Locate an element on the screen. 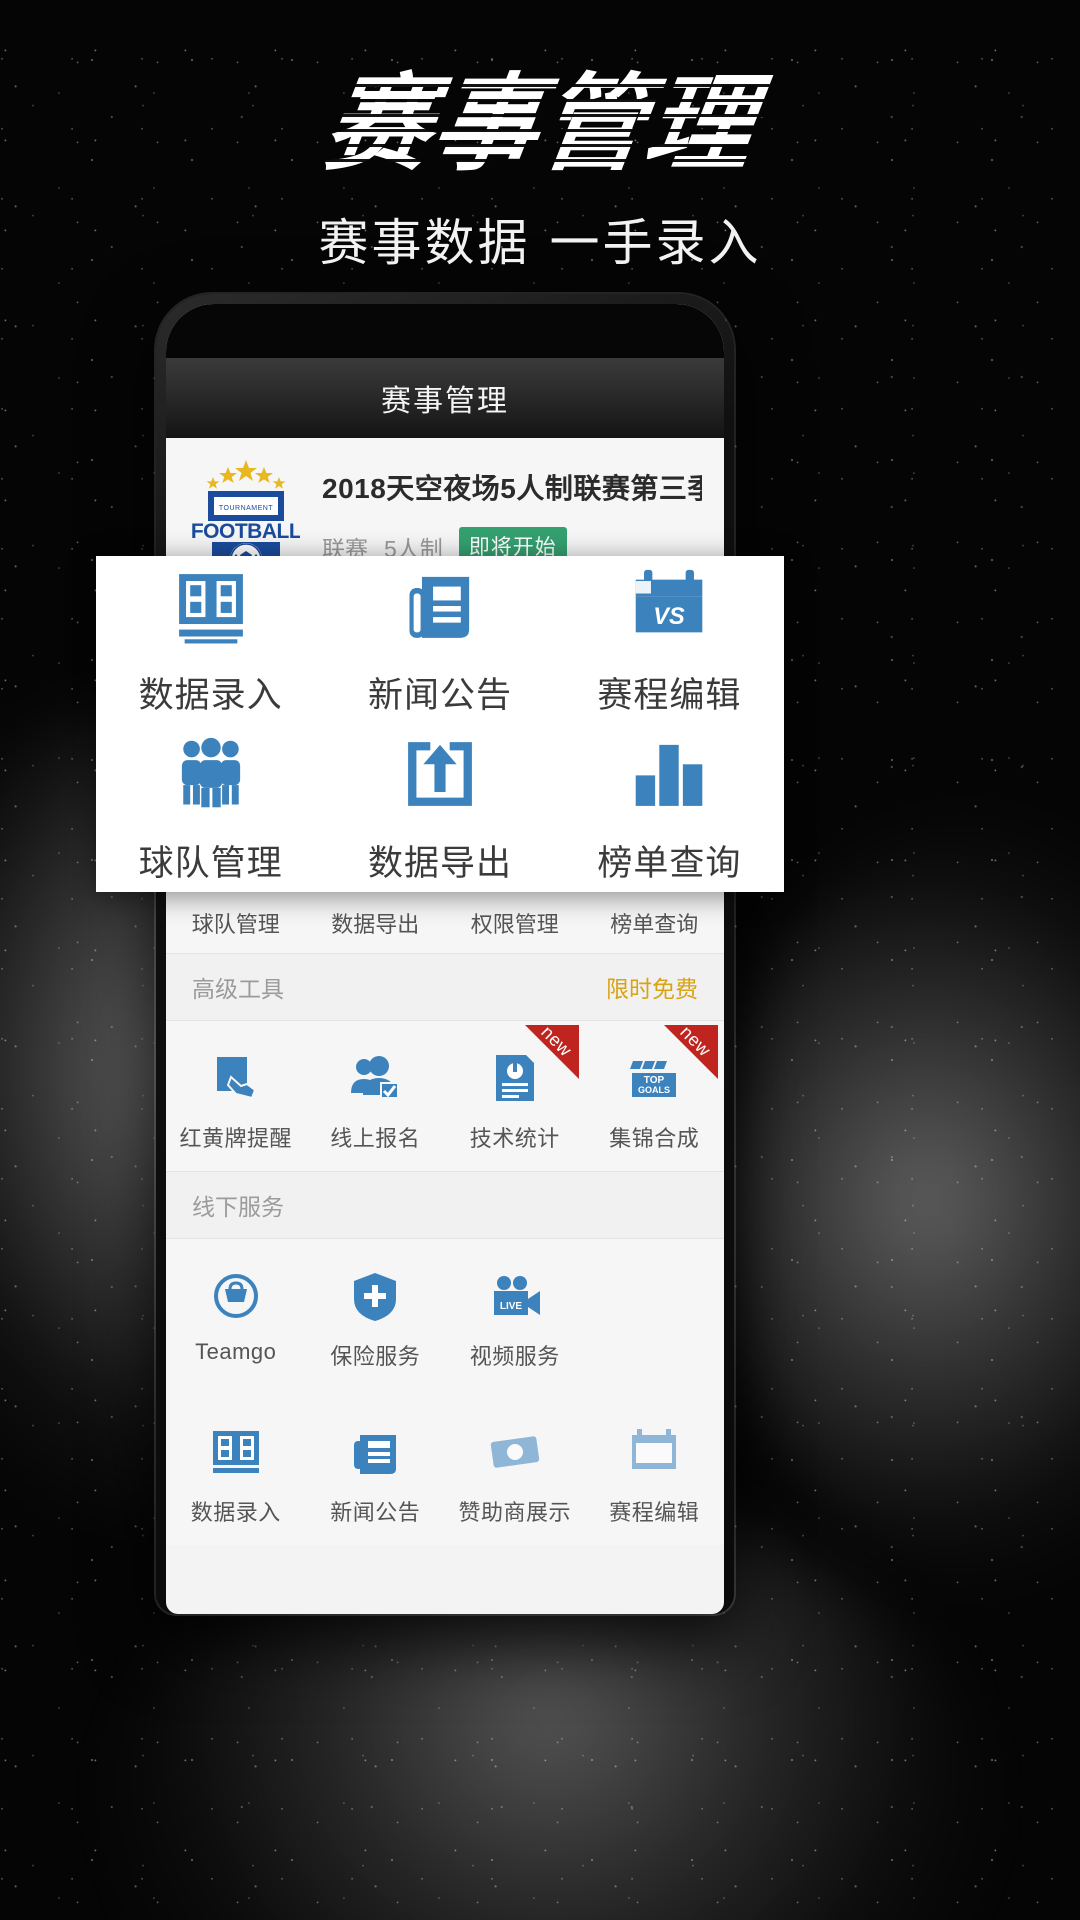  bottom-card-schedule: 赛程编辑 is located at coordinates (655, 1471).